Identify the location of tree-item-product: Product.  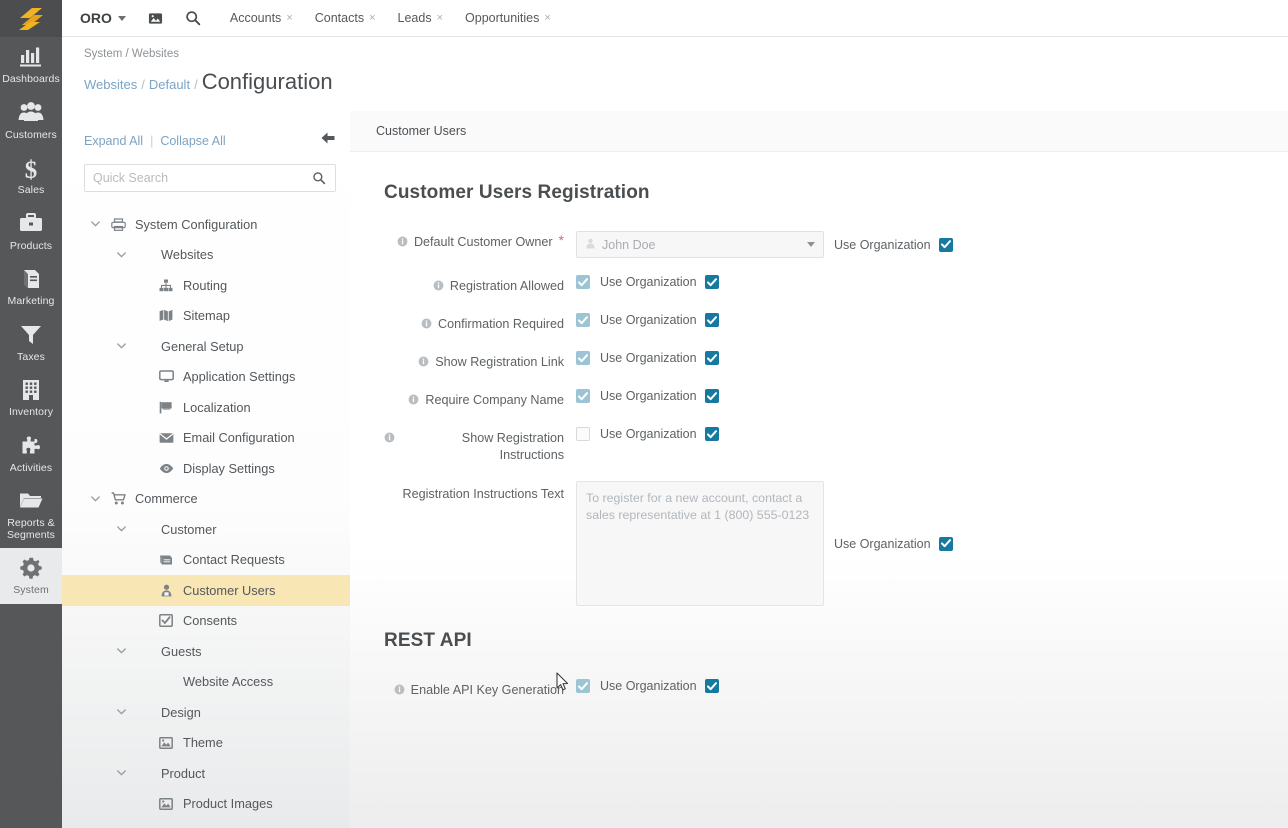
(206, 773).